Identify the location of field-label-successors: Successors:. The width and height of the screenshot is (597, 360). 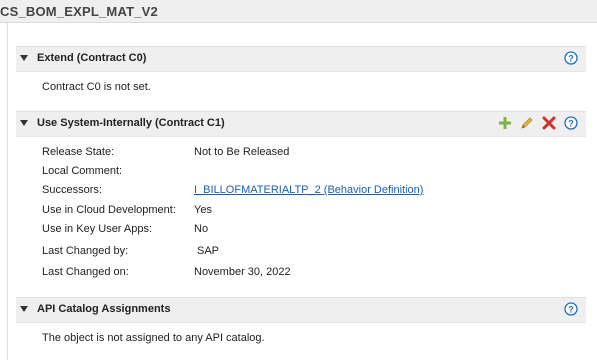
(72, 190).